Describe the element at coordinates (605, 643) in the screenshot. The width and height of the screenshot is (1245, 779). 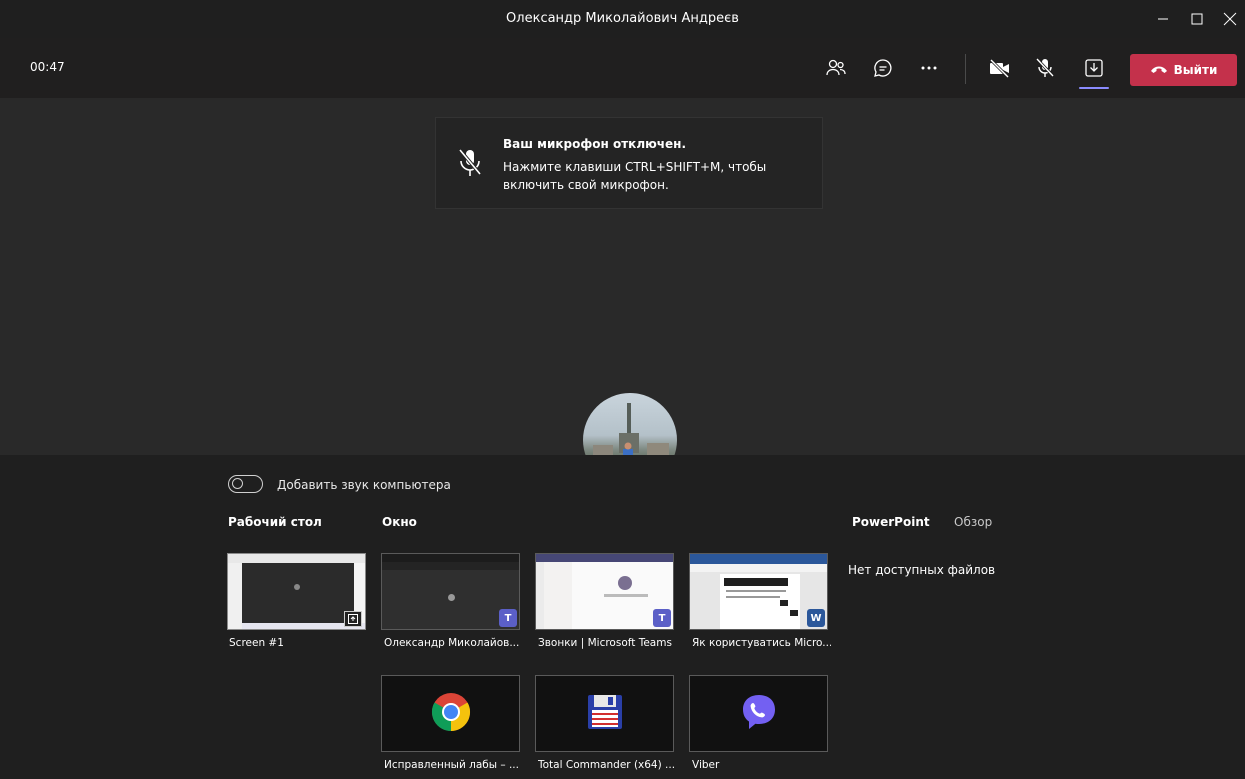
I see `window-label: Звонки | Microsoft Teams` at that location.